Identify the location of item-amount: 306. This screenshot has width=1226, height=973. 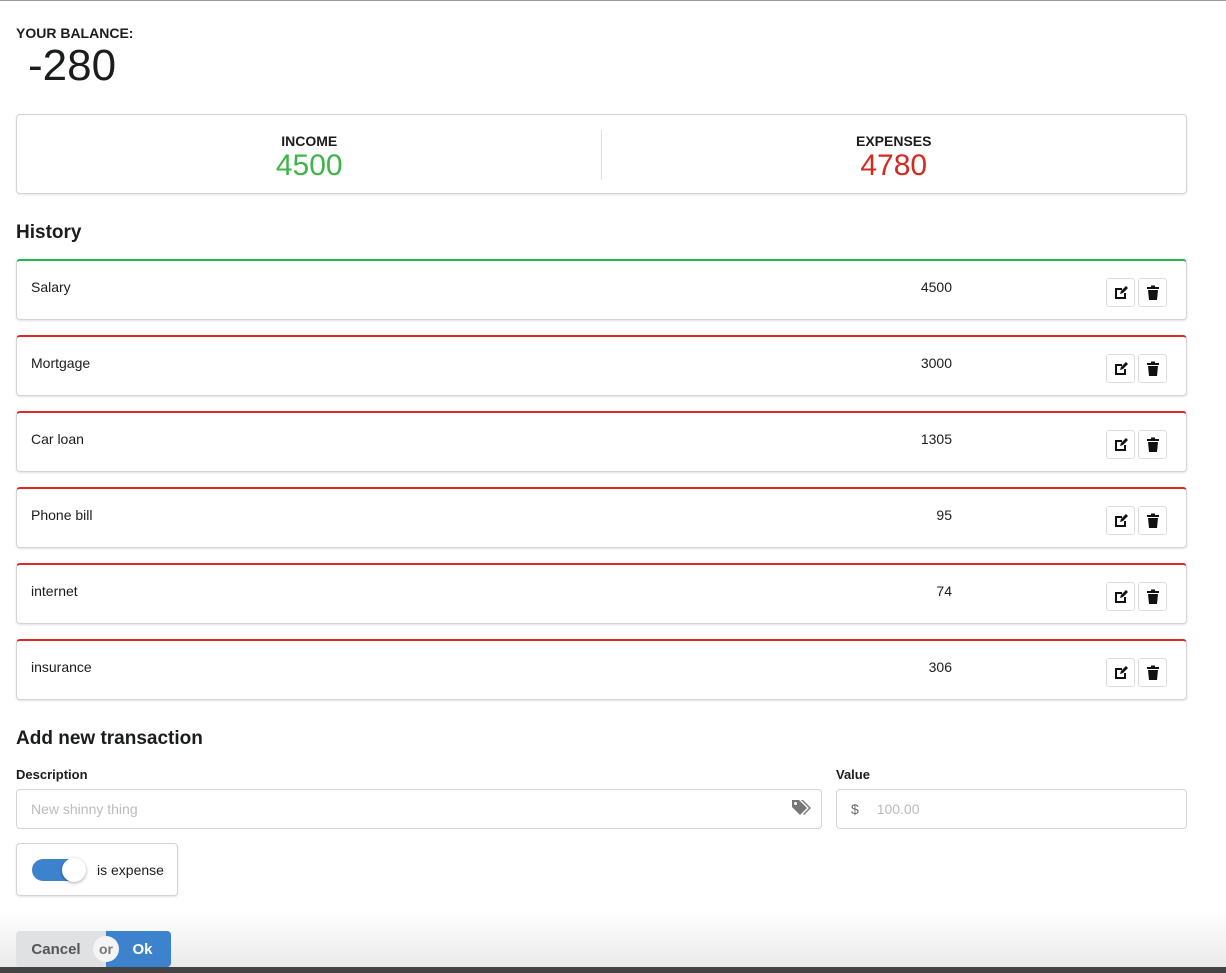
(940, 667).